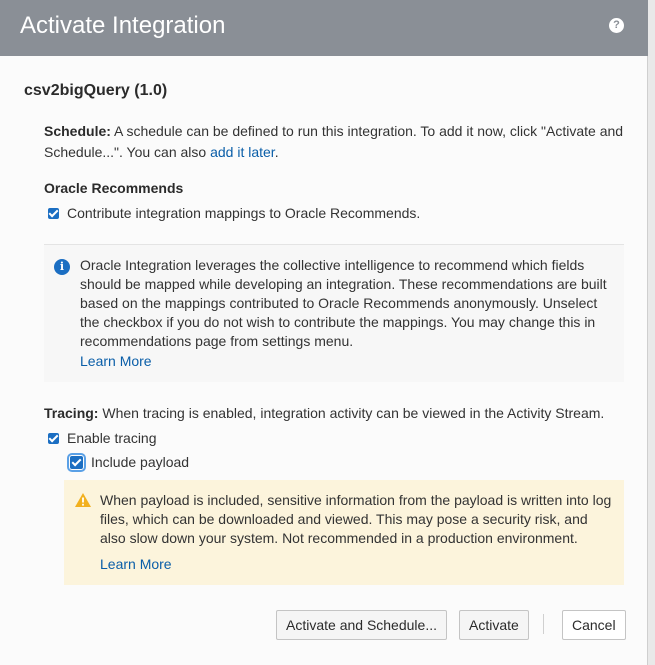  What do you see at coordinates (276, 152) in the screenshot?
I see `schedule-suffix: .` at bounding box center [276, 152].